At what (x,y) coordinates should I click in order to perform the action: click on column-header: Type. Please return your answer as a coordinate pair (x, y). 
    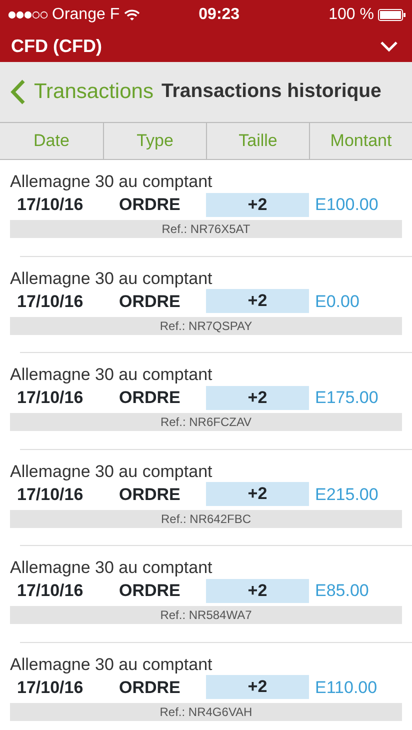
    Looking at the image, I should click on (154, 141).